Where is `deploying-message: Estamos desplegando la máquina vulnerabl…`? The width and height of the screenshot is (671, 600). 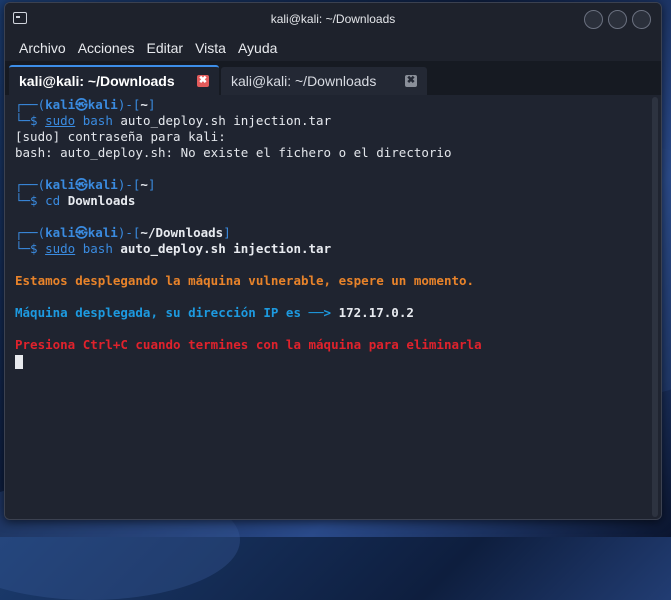
deploying-message: Estamos desplegando la máquina vulnerabl… is located at coordinates (245, 280).